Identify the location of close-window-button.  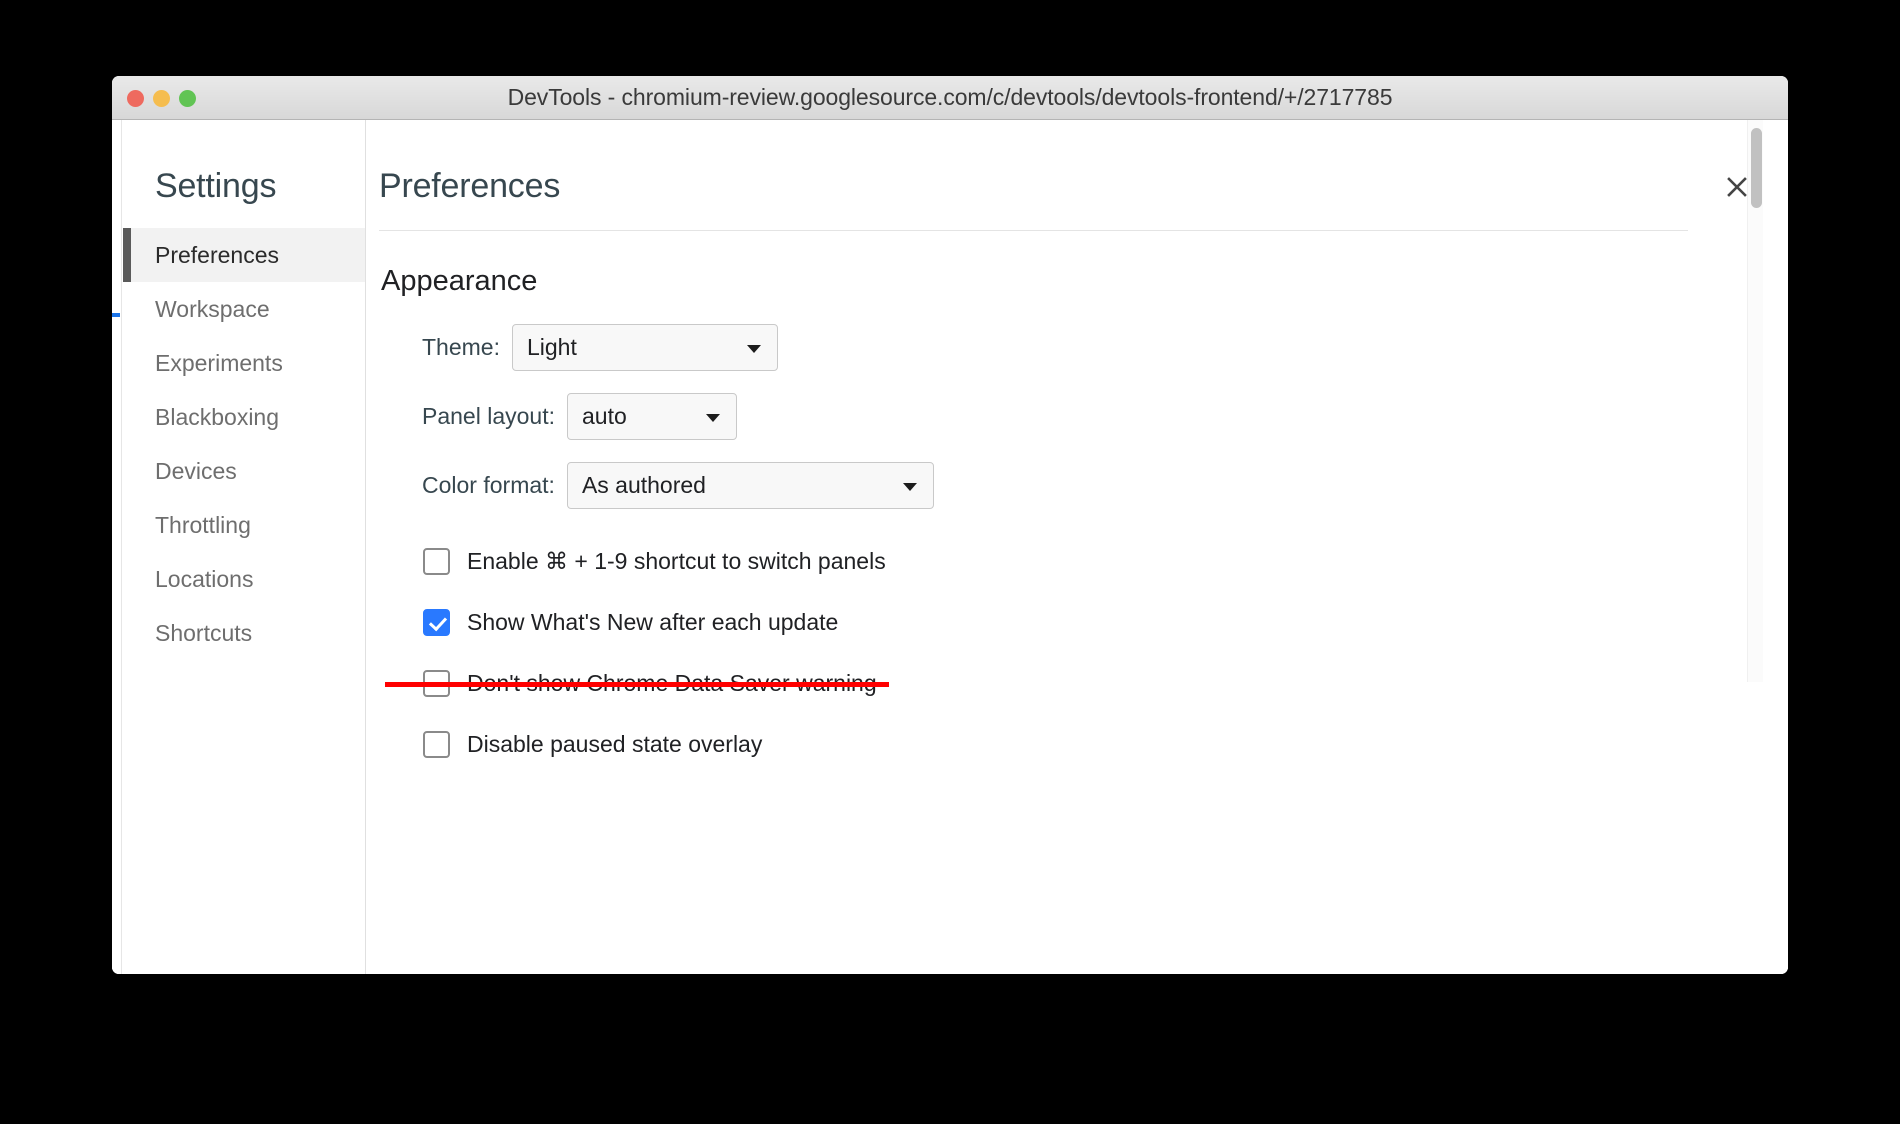
(135, 98).